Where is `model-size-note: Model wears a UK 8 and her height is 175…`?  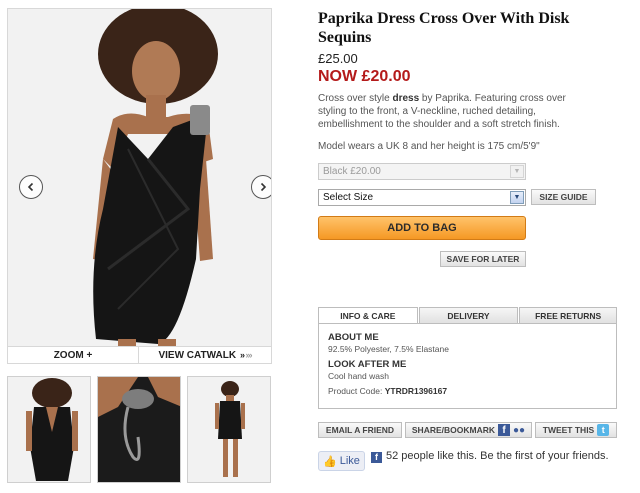 model-size-note: Model wears a UK 8 and her height is 175… is located at coordinates (429, 146).